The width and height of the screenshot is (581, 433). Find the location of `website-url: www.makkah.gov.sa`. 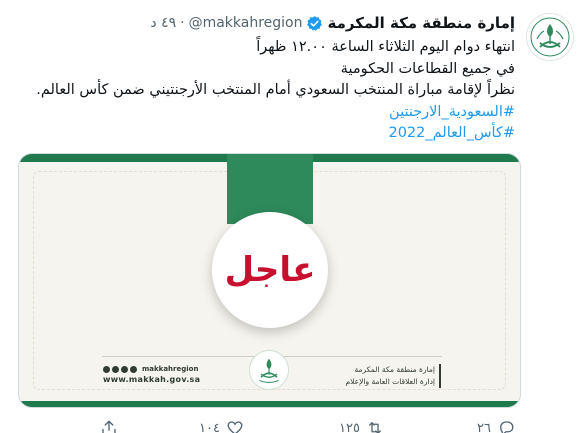

website-url: www.makkah.gov.sa is located at coordinates (152, 379).